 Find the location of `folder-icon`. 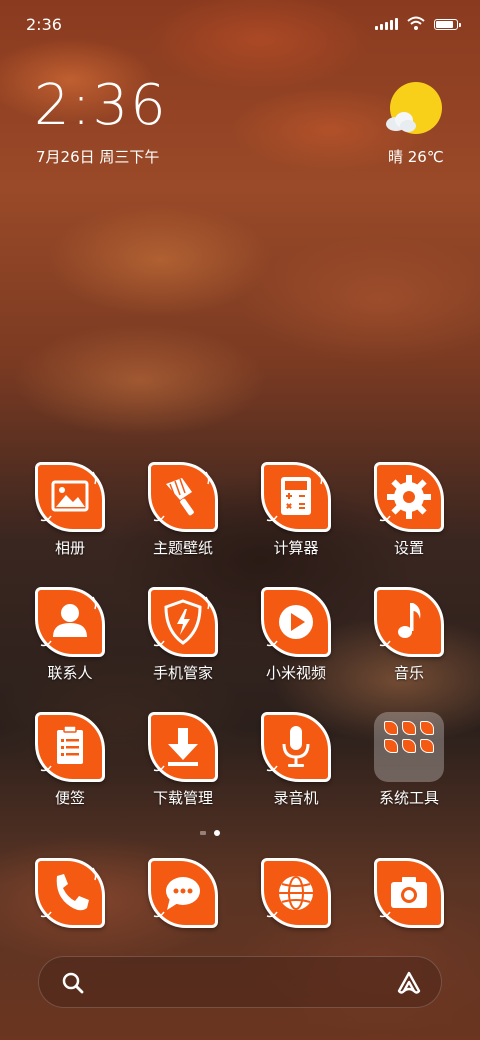

folder-icon is located at coordinates (409, 747).